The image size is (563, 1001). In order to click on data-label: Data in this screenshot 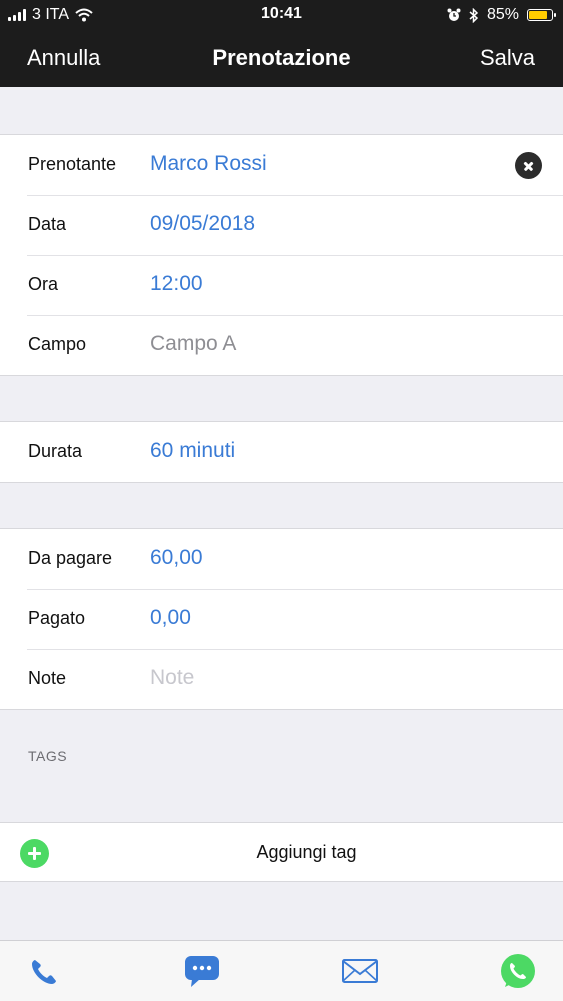, I will do `click(47, 224)`.